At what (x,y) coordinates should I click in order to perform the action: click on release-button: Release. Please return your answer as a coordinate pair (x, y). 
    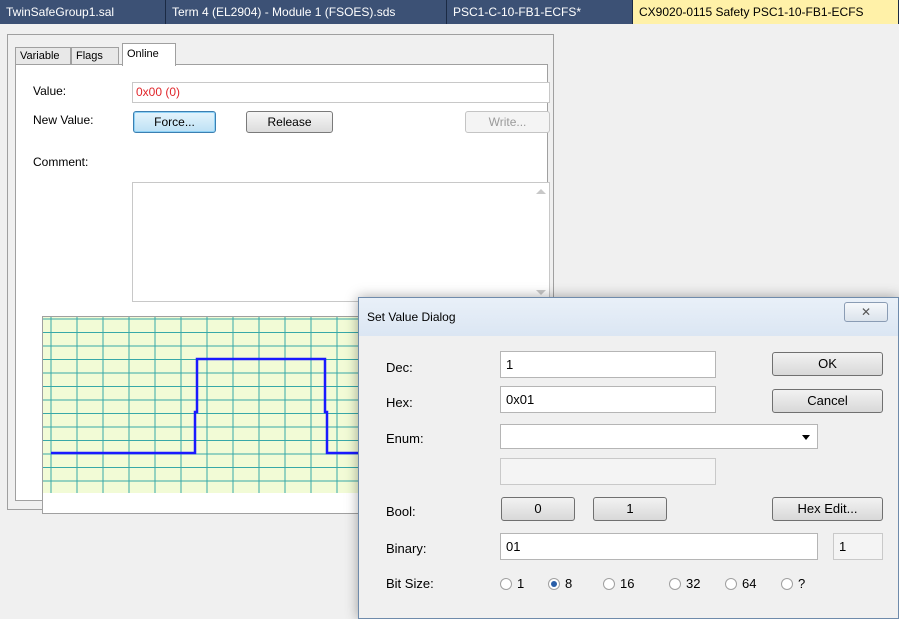
    Looking at the image, I should click on (289, 122).